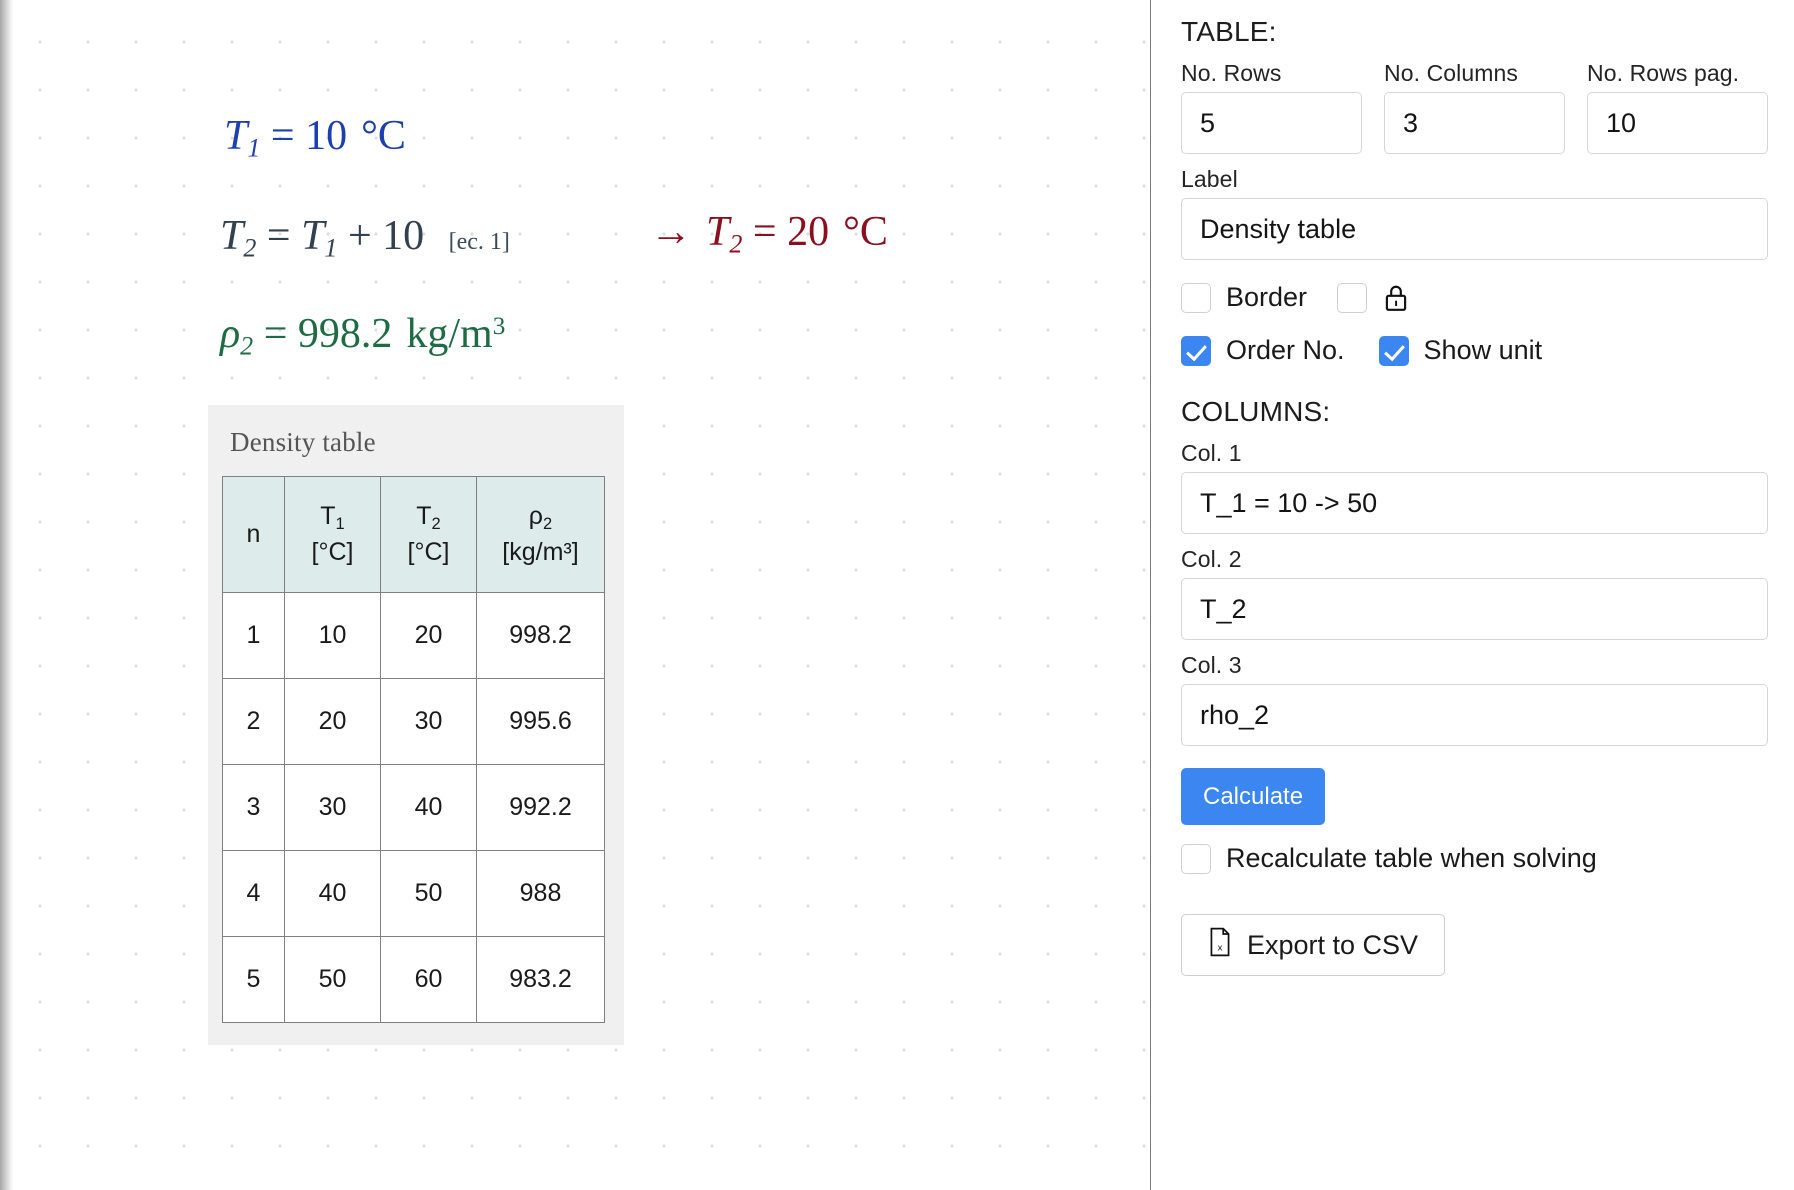 Image resolution: width=1794 pixels, height=1190 pixels. I want to click on no-rows-group: No. Rows 5, so click(1271, 107).